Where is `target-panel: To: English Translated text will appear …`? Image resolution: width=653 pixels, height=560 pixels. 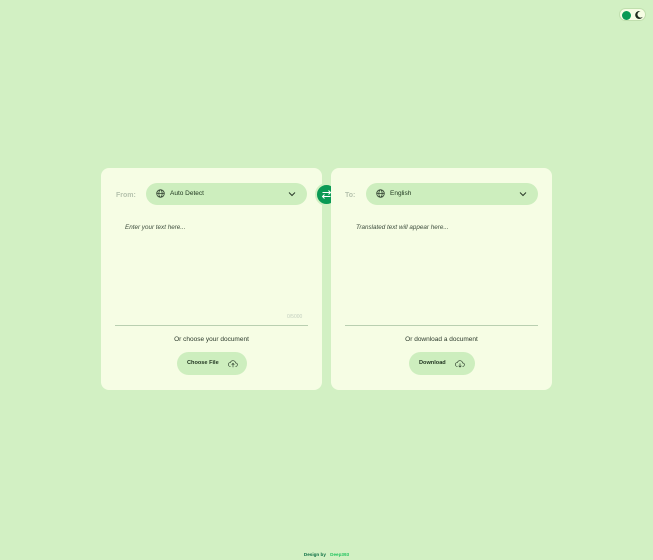
target-panel: To: English Translated text will appear … is located at coordinates (441, 279).